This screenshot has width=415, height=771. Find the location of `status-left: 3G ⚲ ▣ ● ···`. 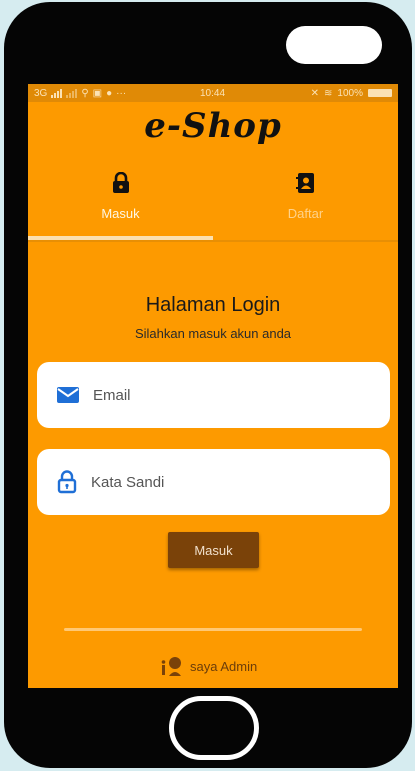

status-left: 3G ⚲ ▣ ● ··· is located at coordinates (109, 93).